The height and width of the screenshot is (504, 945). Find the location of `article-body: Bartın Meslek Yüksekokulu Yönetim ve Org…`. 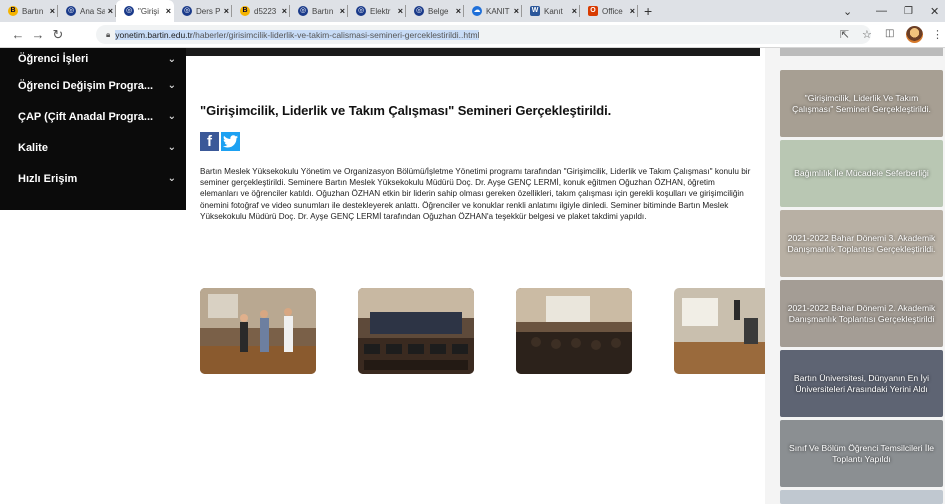

article-body: Bartın Meslek Yüksekokulu Yönetim ve Org… is located at coordinates (475, 194).